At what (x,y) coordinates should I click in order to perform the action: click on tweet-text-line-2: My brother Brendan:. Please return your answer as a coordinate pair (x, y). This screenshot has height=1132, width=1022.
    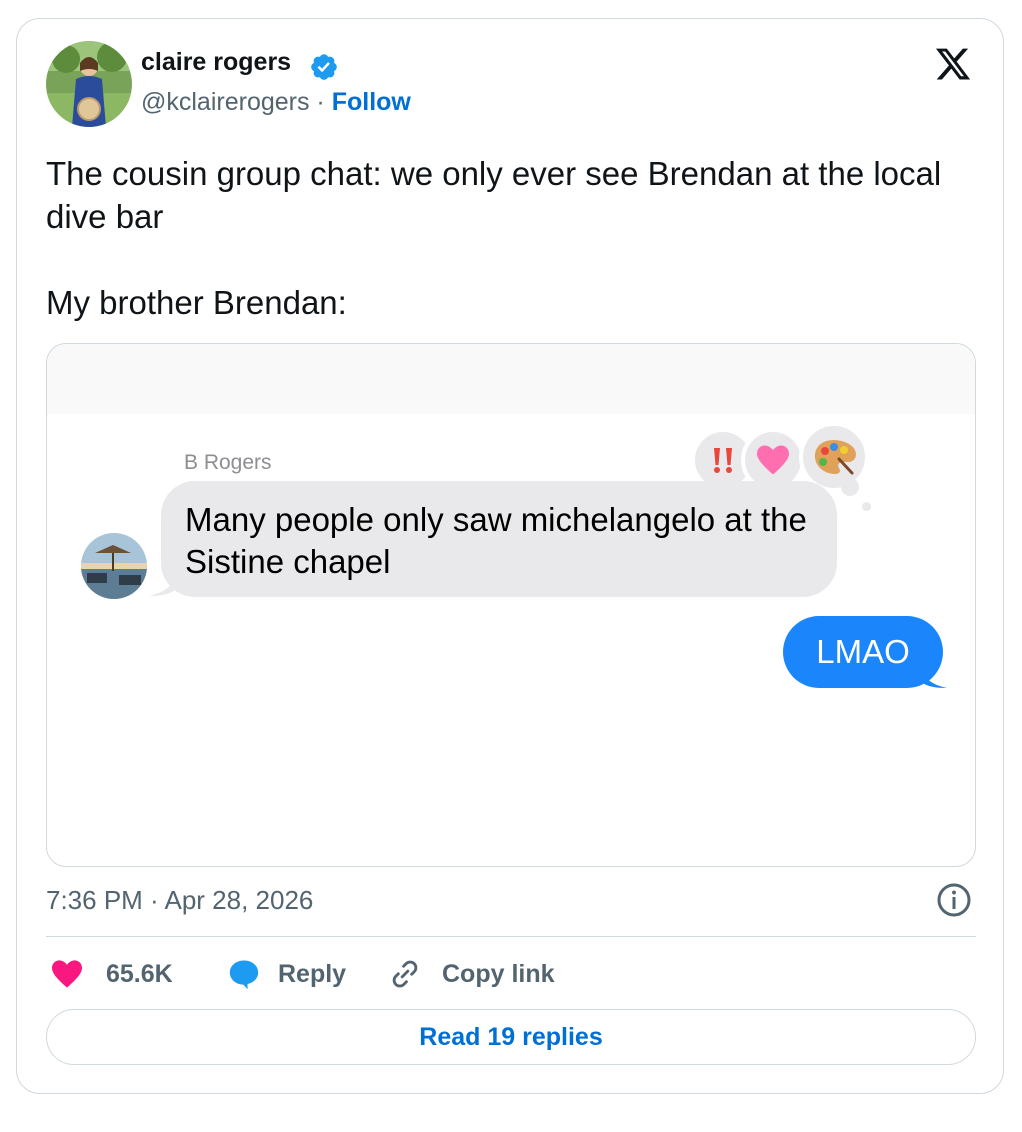
    Looking at the image, I should click on (196, 302).